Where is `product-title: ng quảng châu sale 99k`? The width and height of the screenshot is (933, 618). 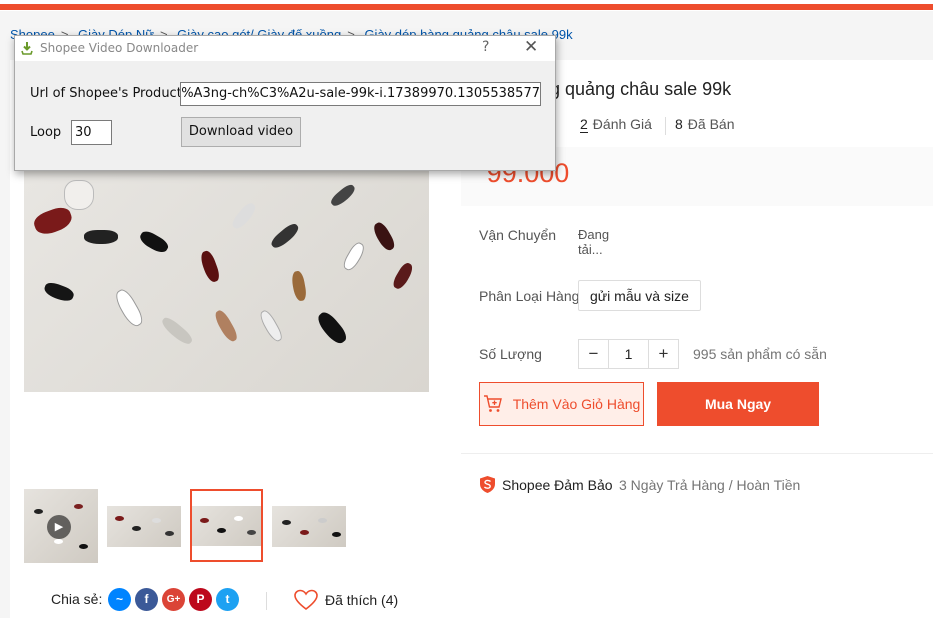 product-title: ng quảng châu sale 99k is located at coordinates (636, 89).